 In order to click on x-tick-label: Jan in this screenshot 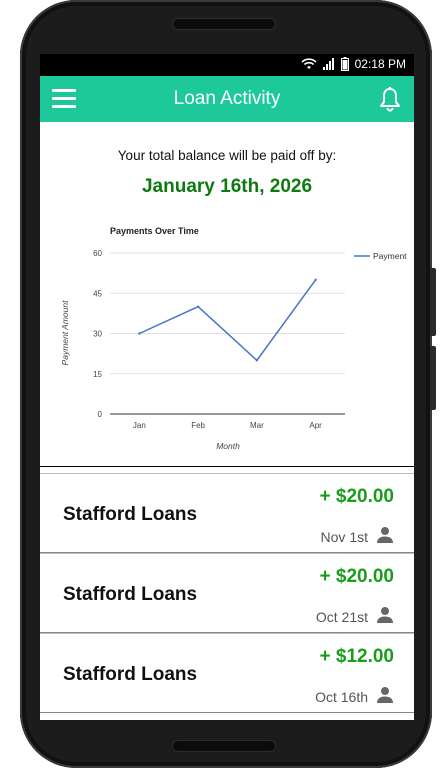, I will do `click(139, 425)`.